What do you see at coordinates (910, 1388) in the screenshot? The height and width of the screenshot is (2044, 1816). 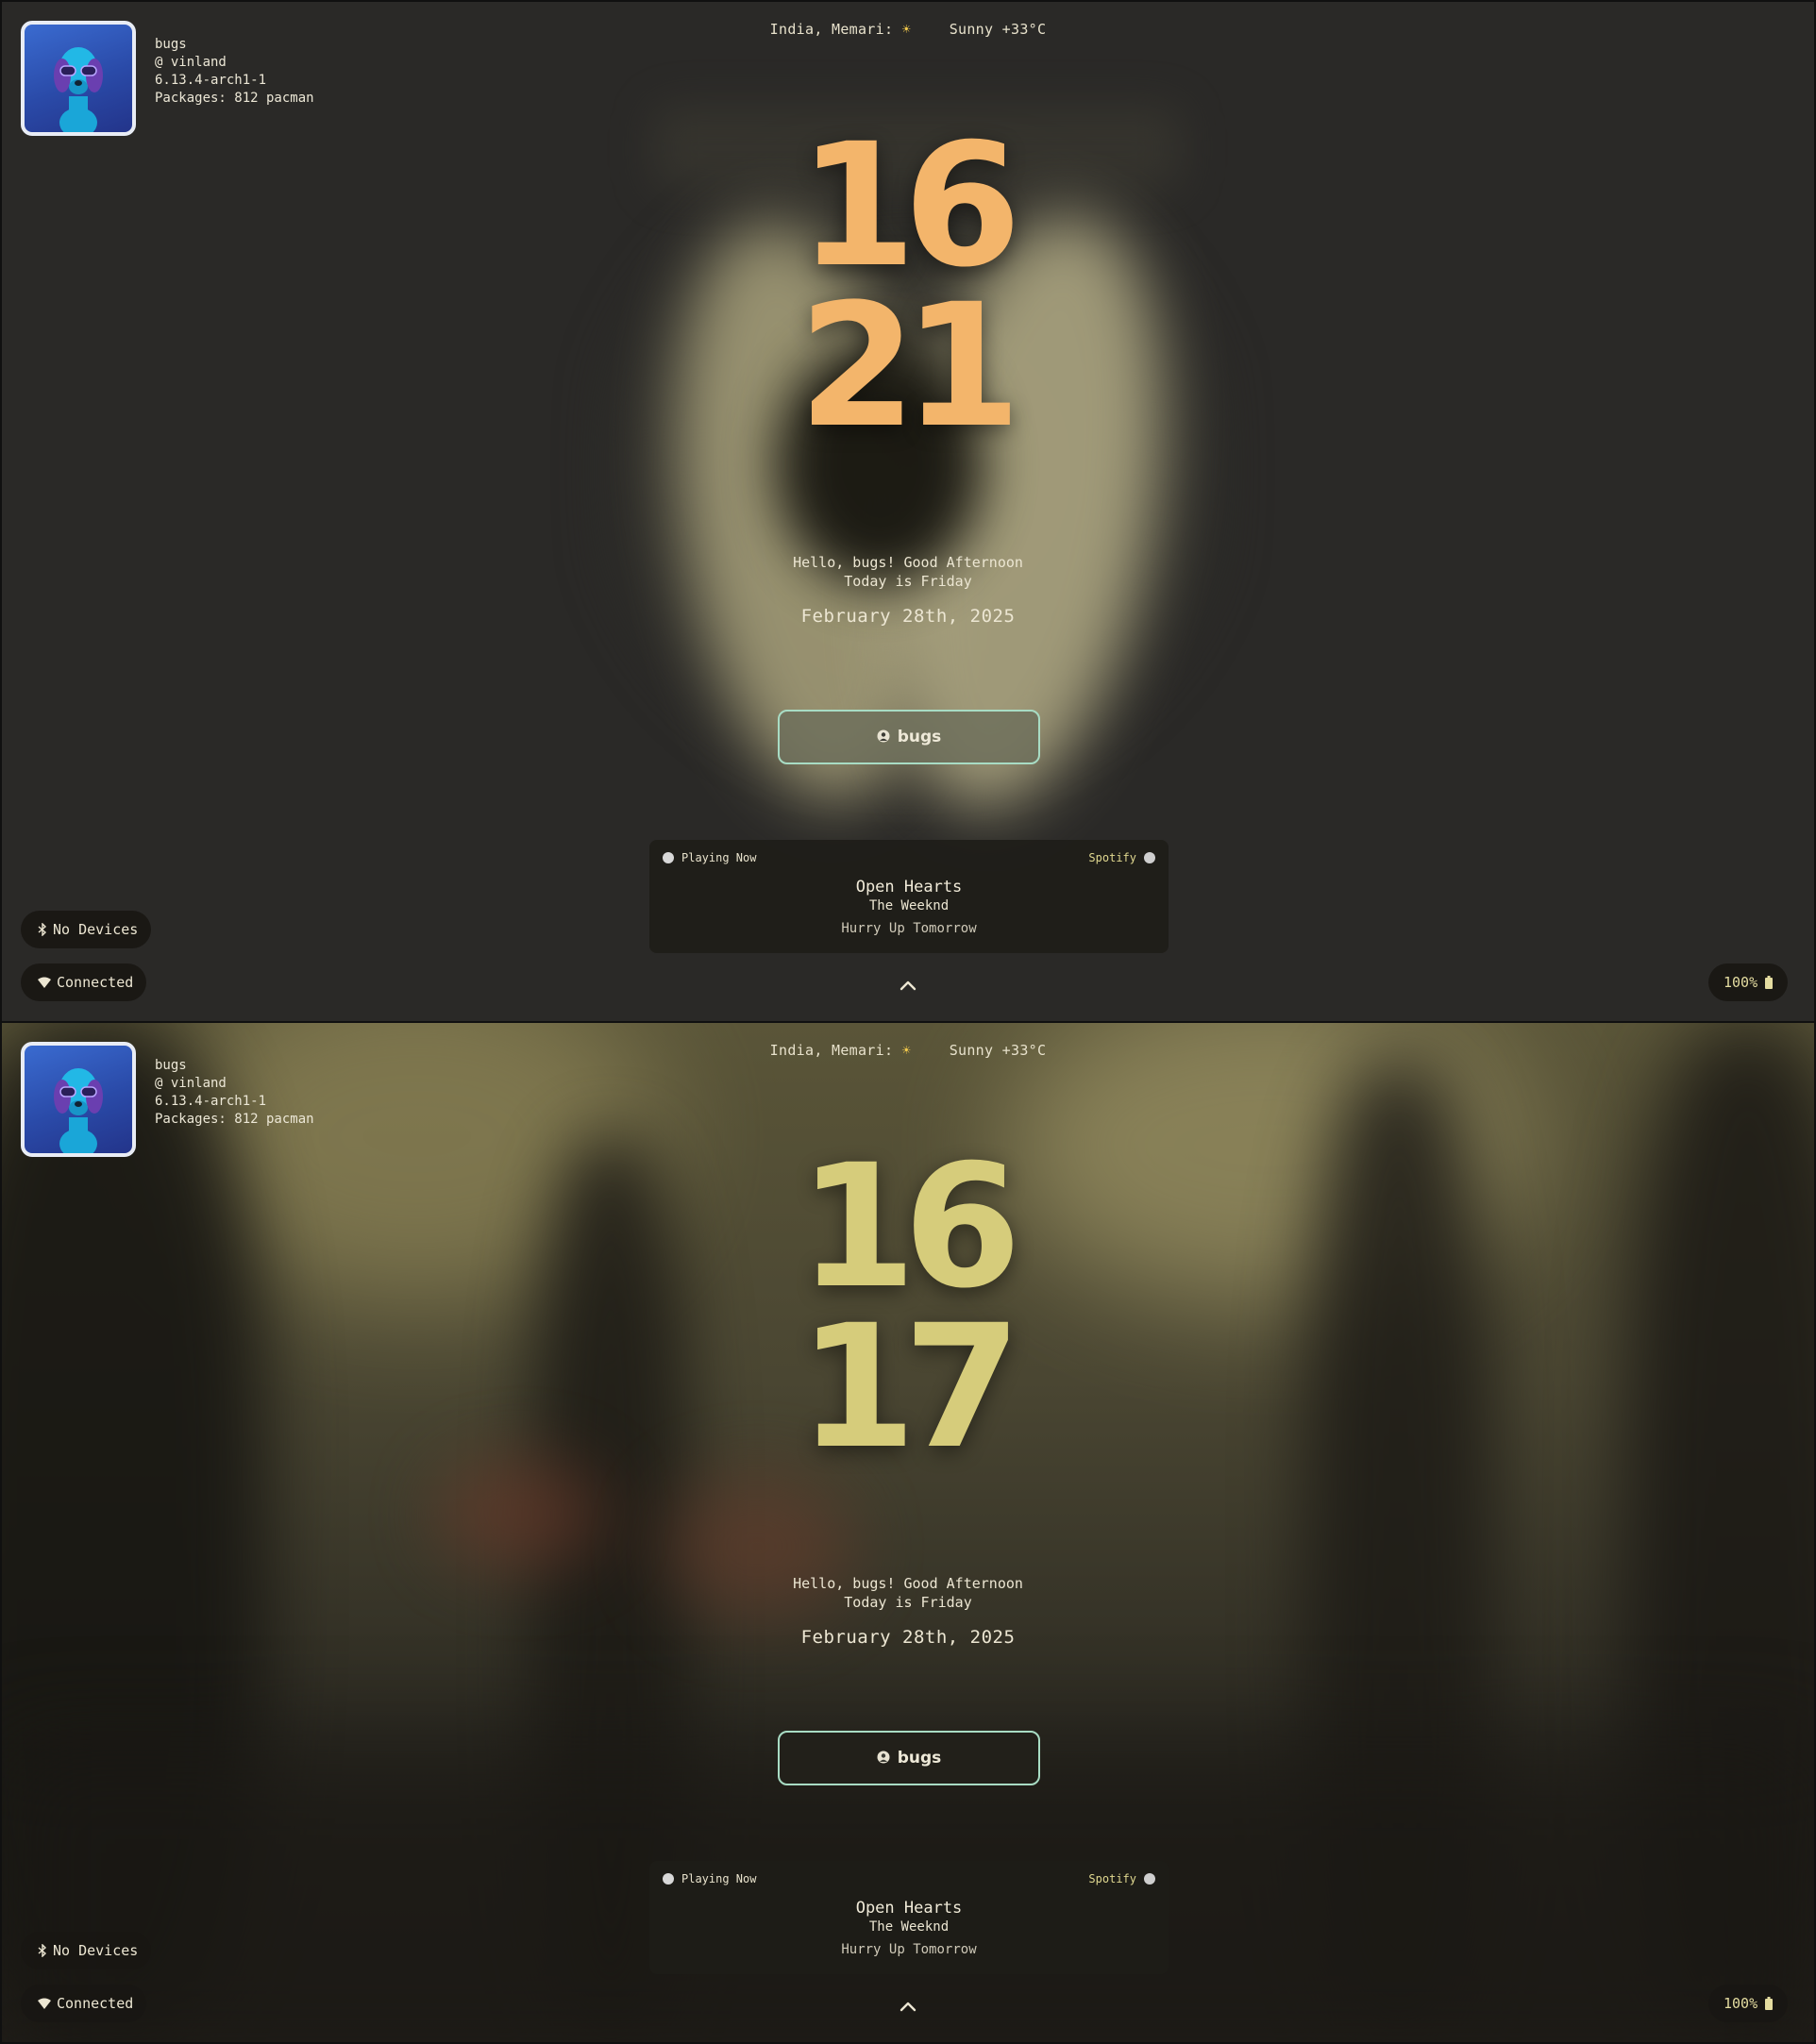 I see `clock-minute: 17` at bounding box center [910, 1388].